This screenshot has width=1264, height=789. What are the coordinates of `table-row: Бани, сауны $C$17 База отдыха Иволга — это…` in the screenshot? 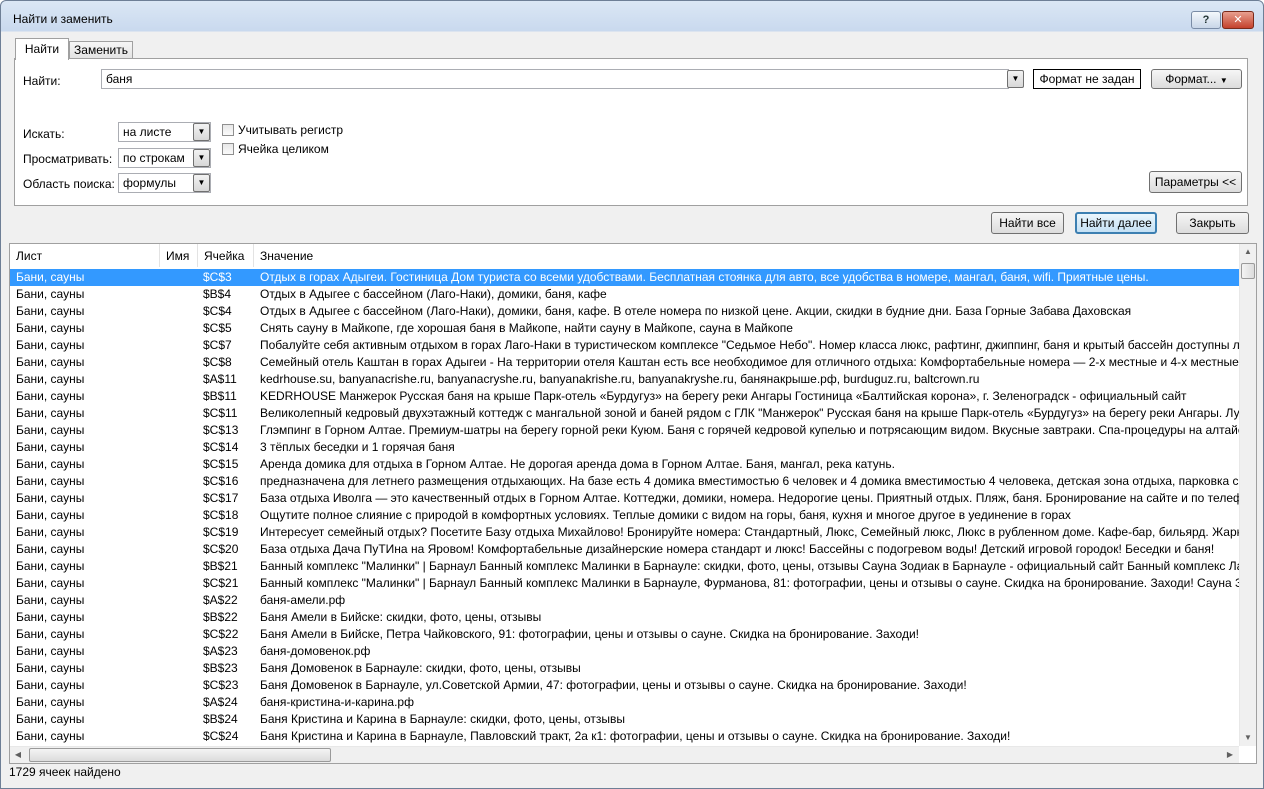 It's located at (624, 498).